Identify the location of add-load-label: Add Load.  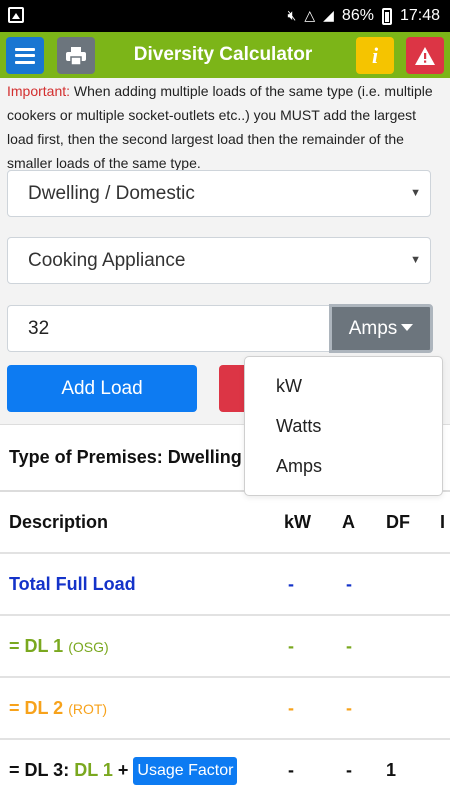
(102, 388).